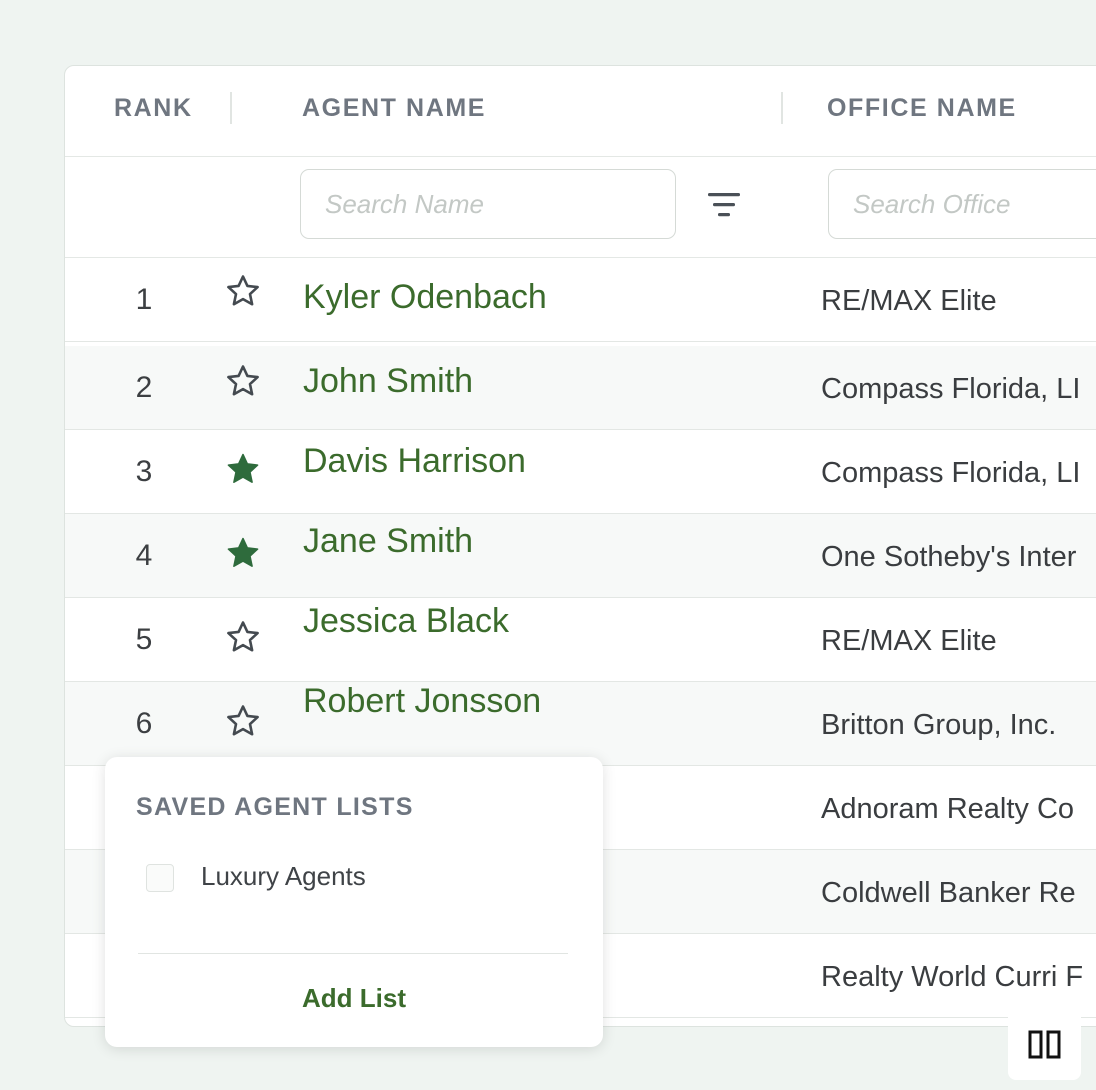  Describe the element at coordinates (962, 204) in the screenshot. I see `search-office-input` at that location.